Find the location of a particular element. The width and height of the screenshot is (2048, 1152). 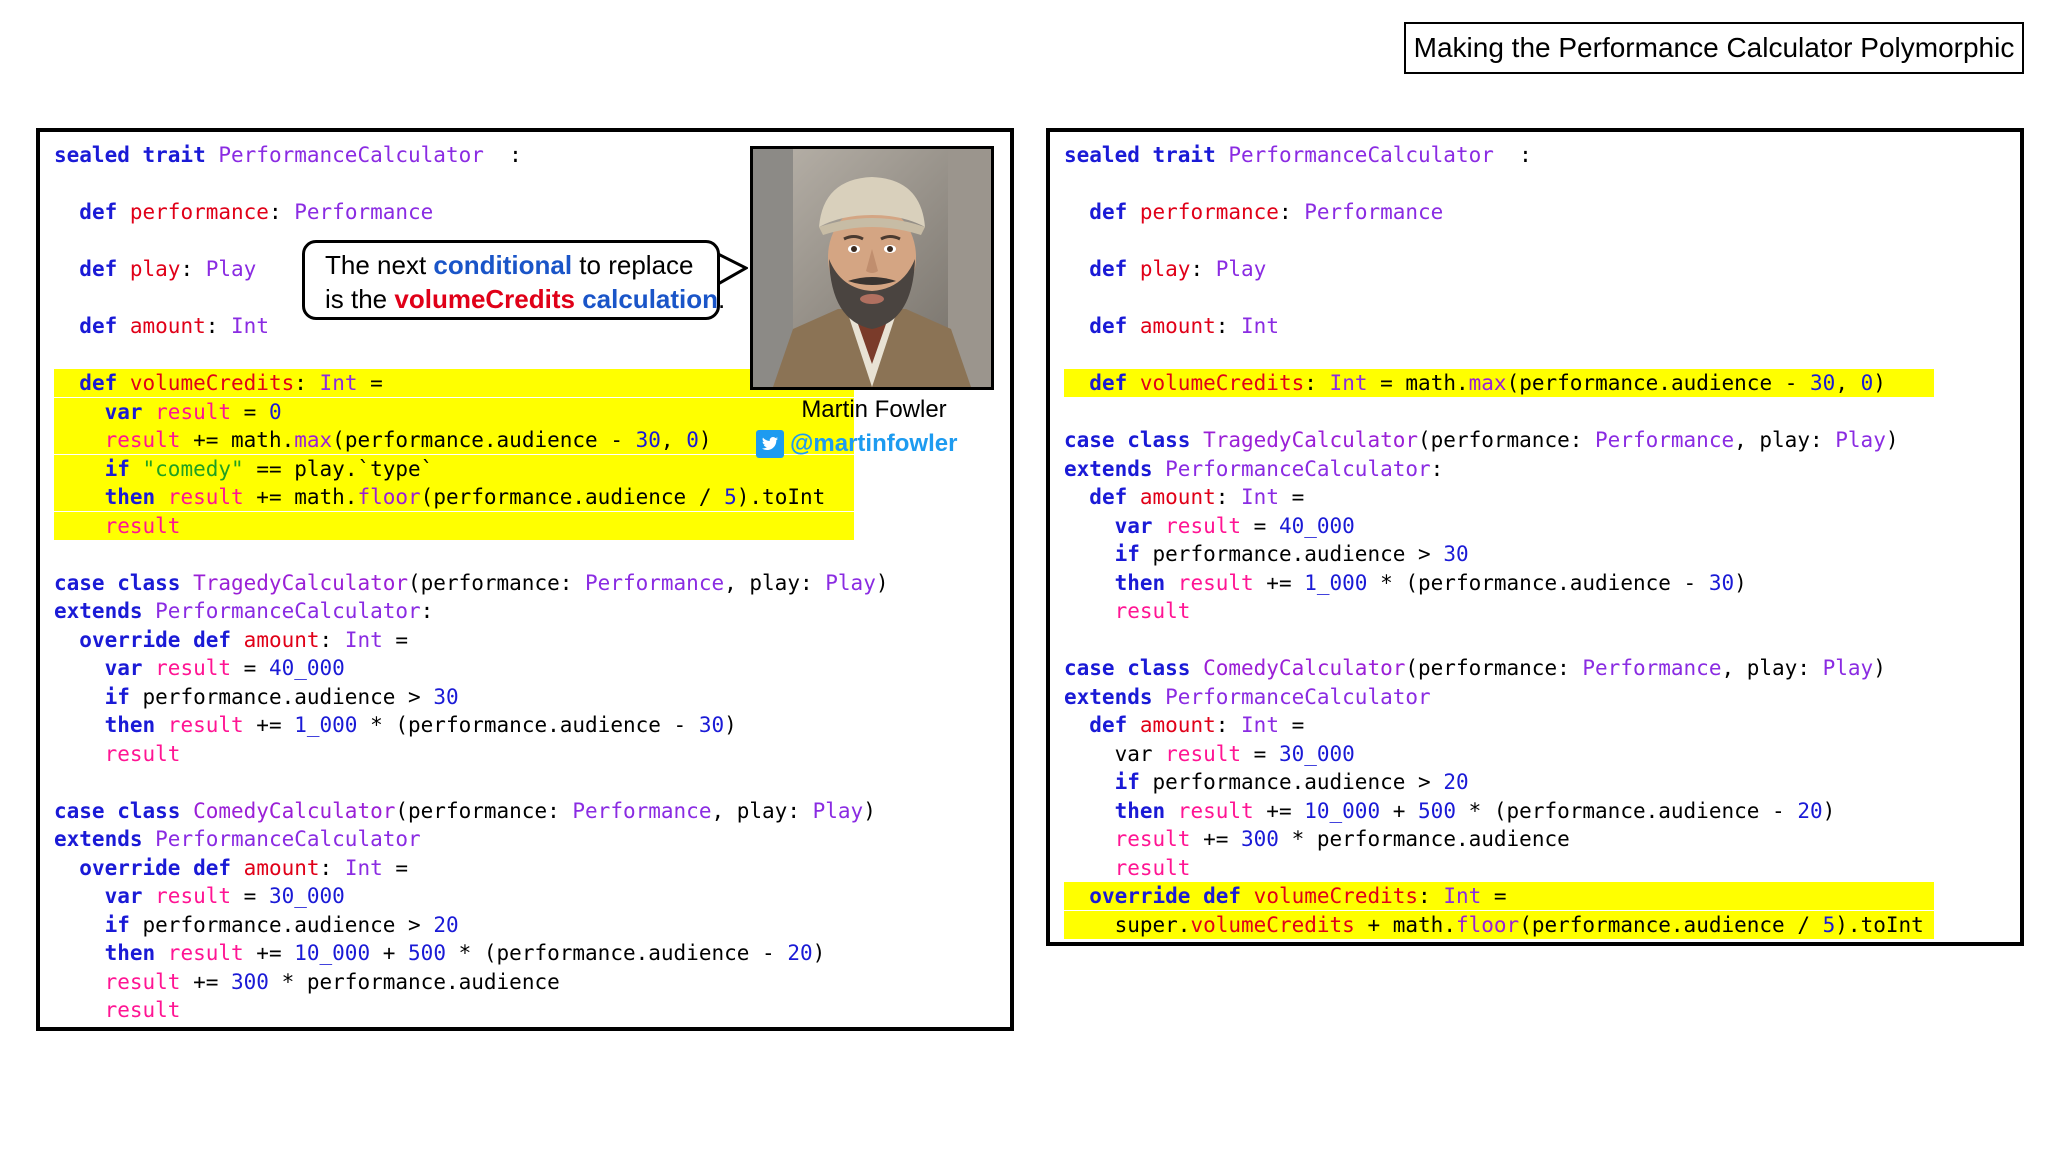

code-line: override def volumeCredits: Int = is located at coordinates (1499, 896).